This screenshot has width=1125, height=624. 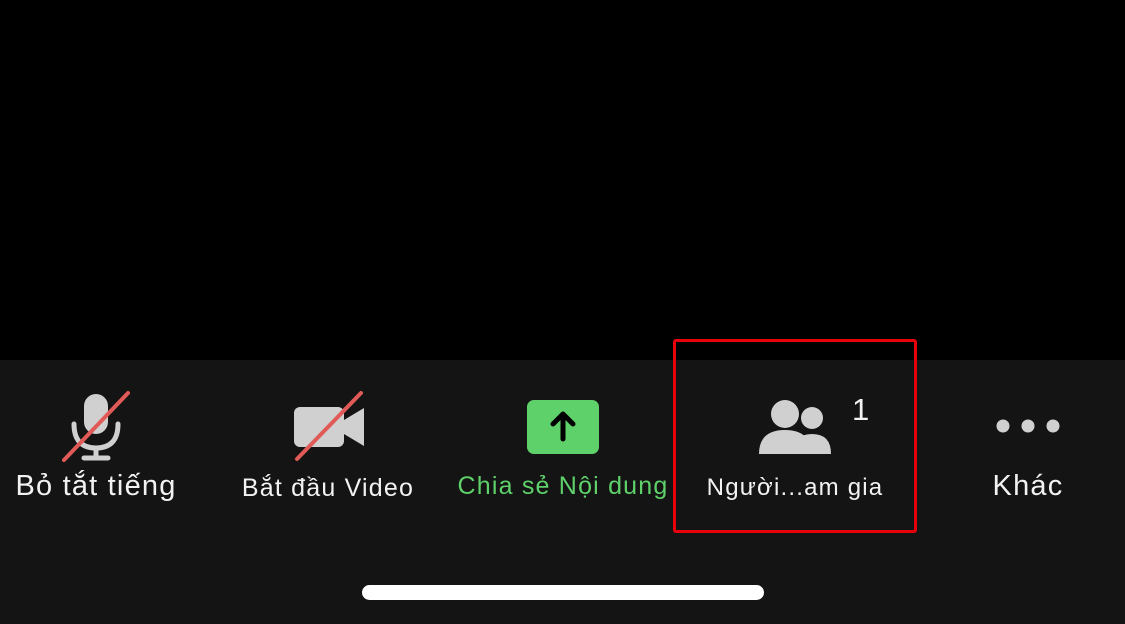 I want to click on unmute-label: Bỏ tắt tiếng, so click(x=96, y=486).